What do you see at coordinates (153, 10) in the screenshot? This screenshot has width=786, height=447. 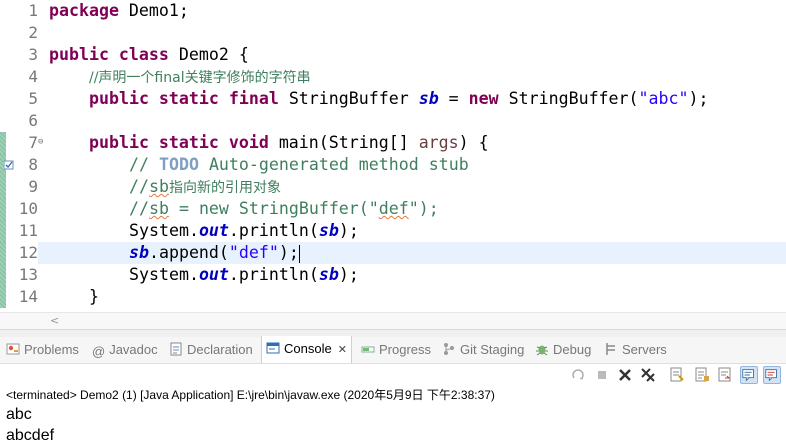 I see `code-token: Demo1;` at bounding box center [153, 10].